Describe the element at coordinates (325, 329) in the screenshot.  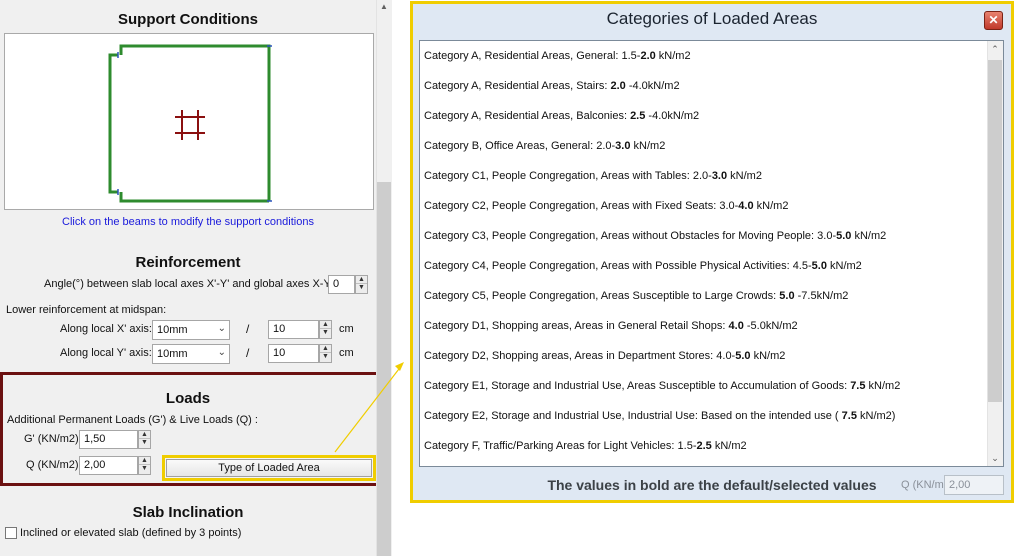
I see `x-spacing-spinner: ▲ ▼` at that location.